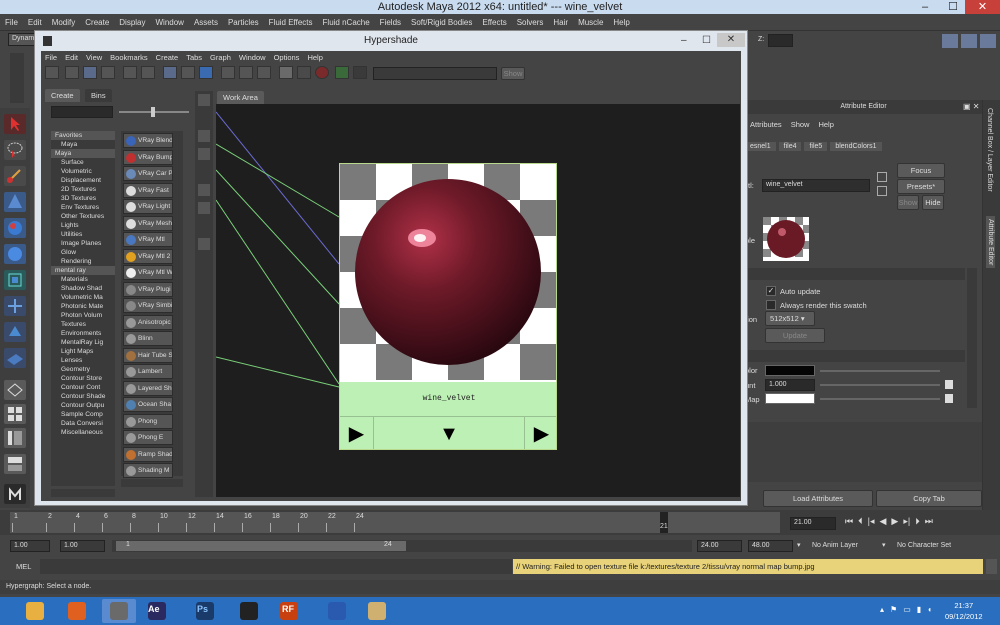  I want to click on lasso-tool-icon, so click(15, 150).